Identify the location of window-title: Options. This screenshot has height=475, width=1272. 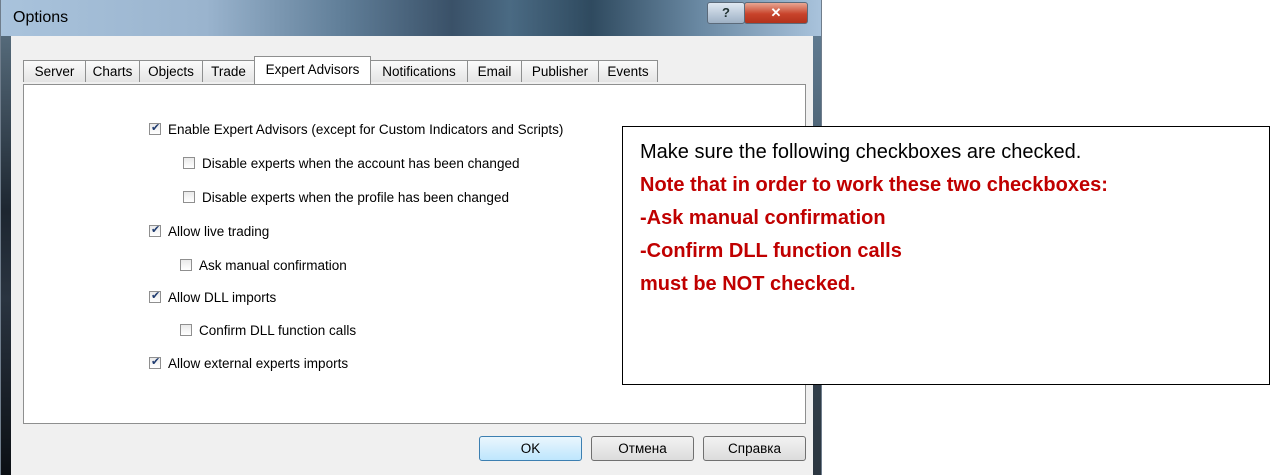
(41, 17).